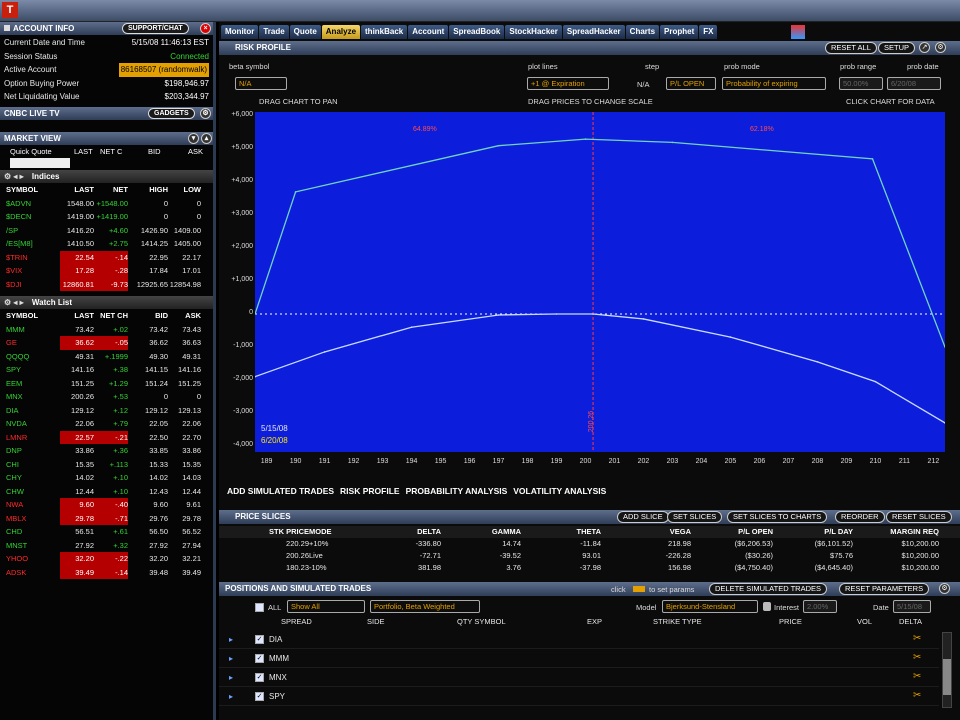 The width and height of the screenshot is (960, 720). What do you see at coordinates (274, 32) in the screenshot?
I see `tab-trade: Trade` at bounding box center [274, 32].